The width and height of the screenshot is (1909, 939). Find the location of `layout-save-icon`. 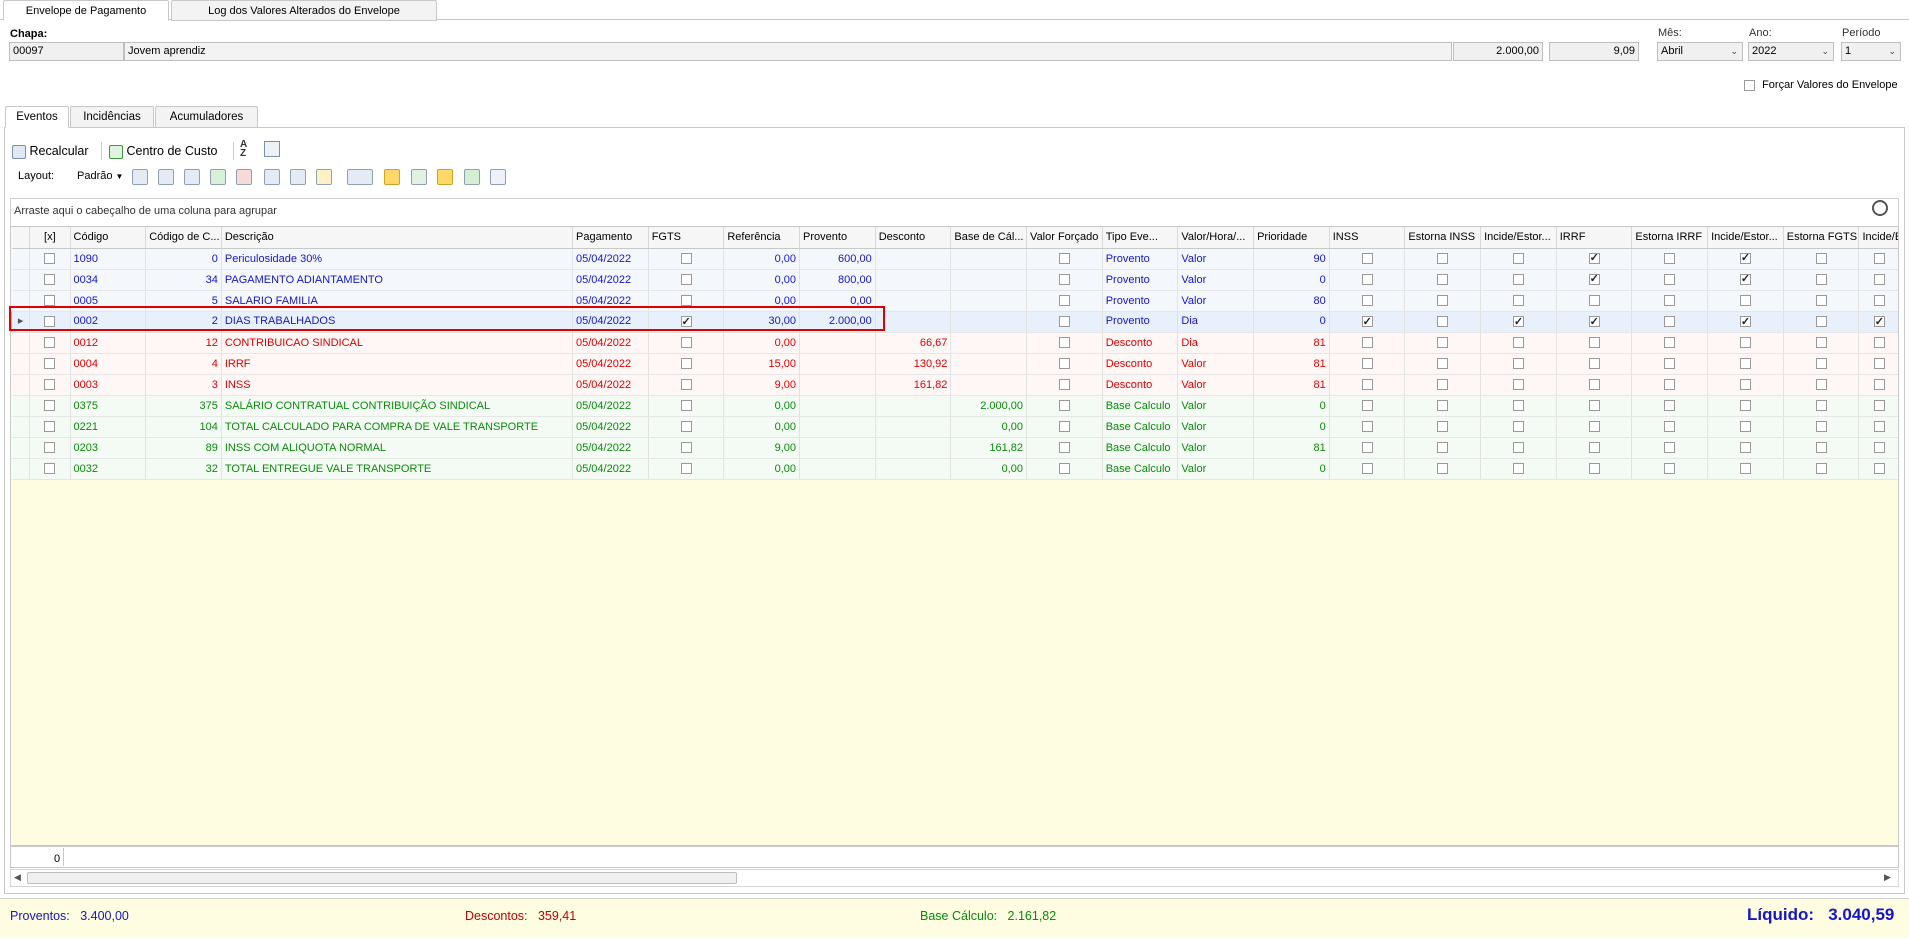

layout-save-icon is located at coordinates (140, 177).